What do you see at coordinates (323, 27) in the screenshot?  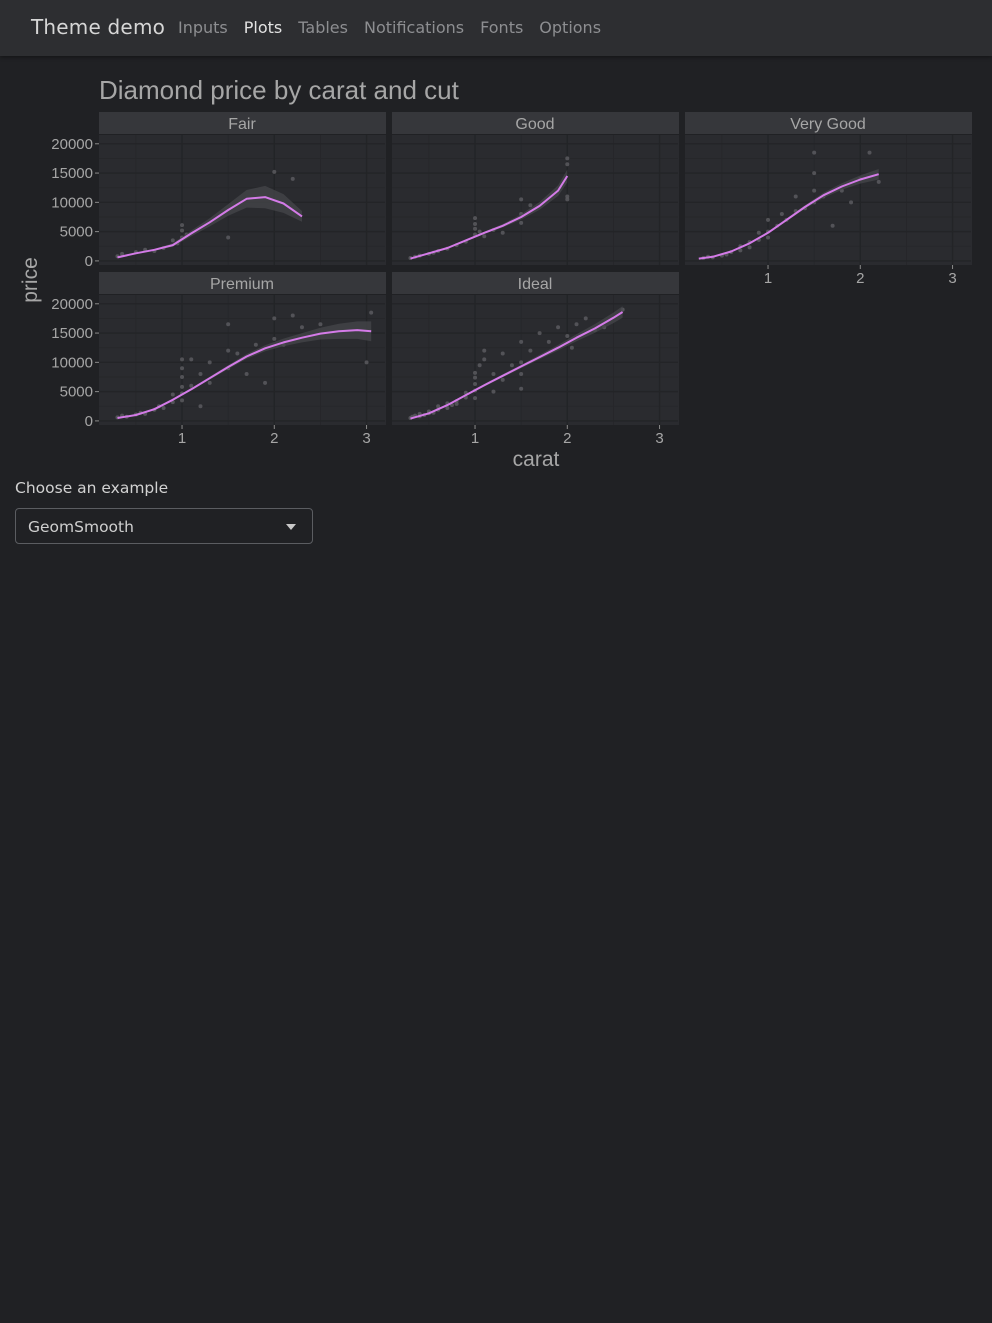 I see `nav-link-tables: Tables` at bounding box center [323, 27].